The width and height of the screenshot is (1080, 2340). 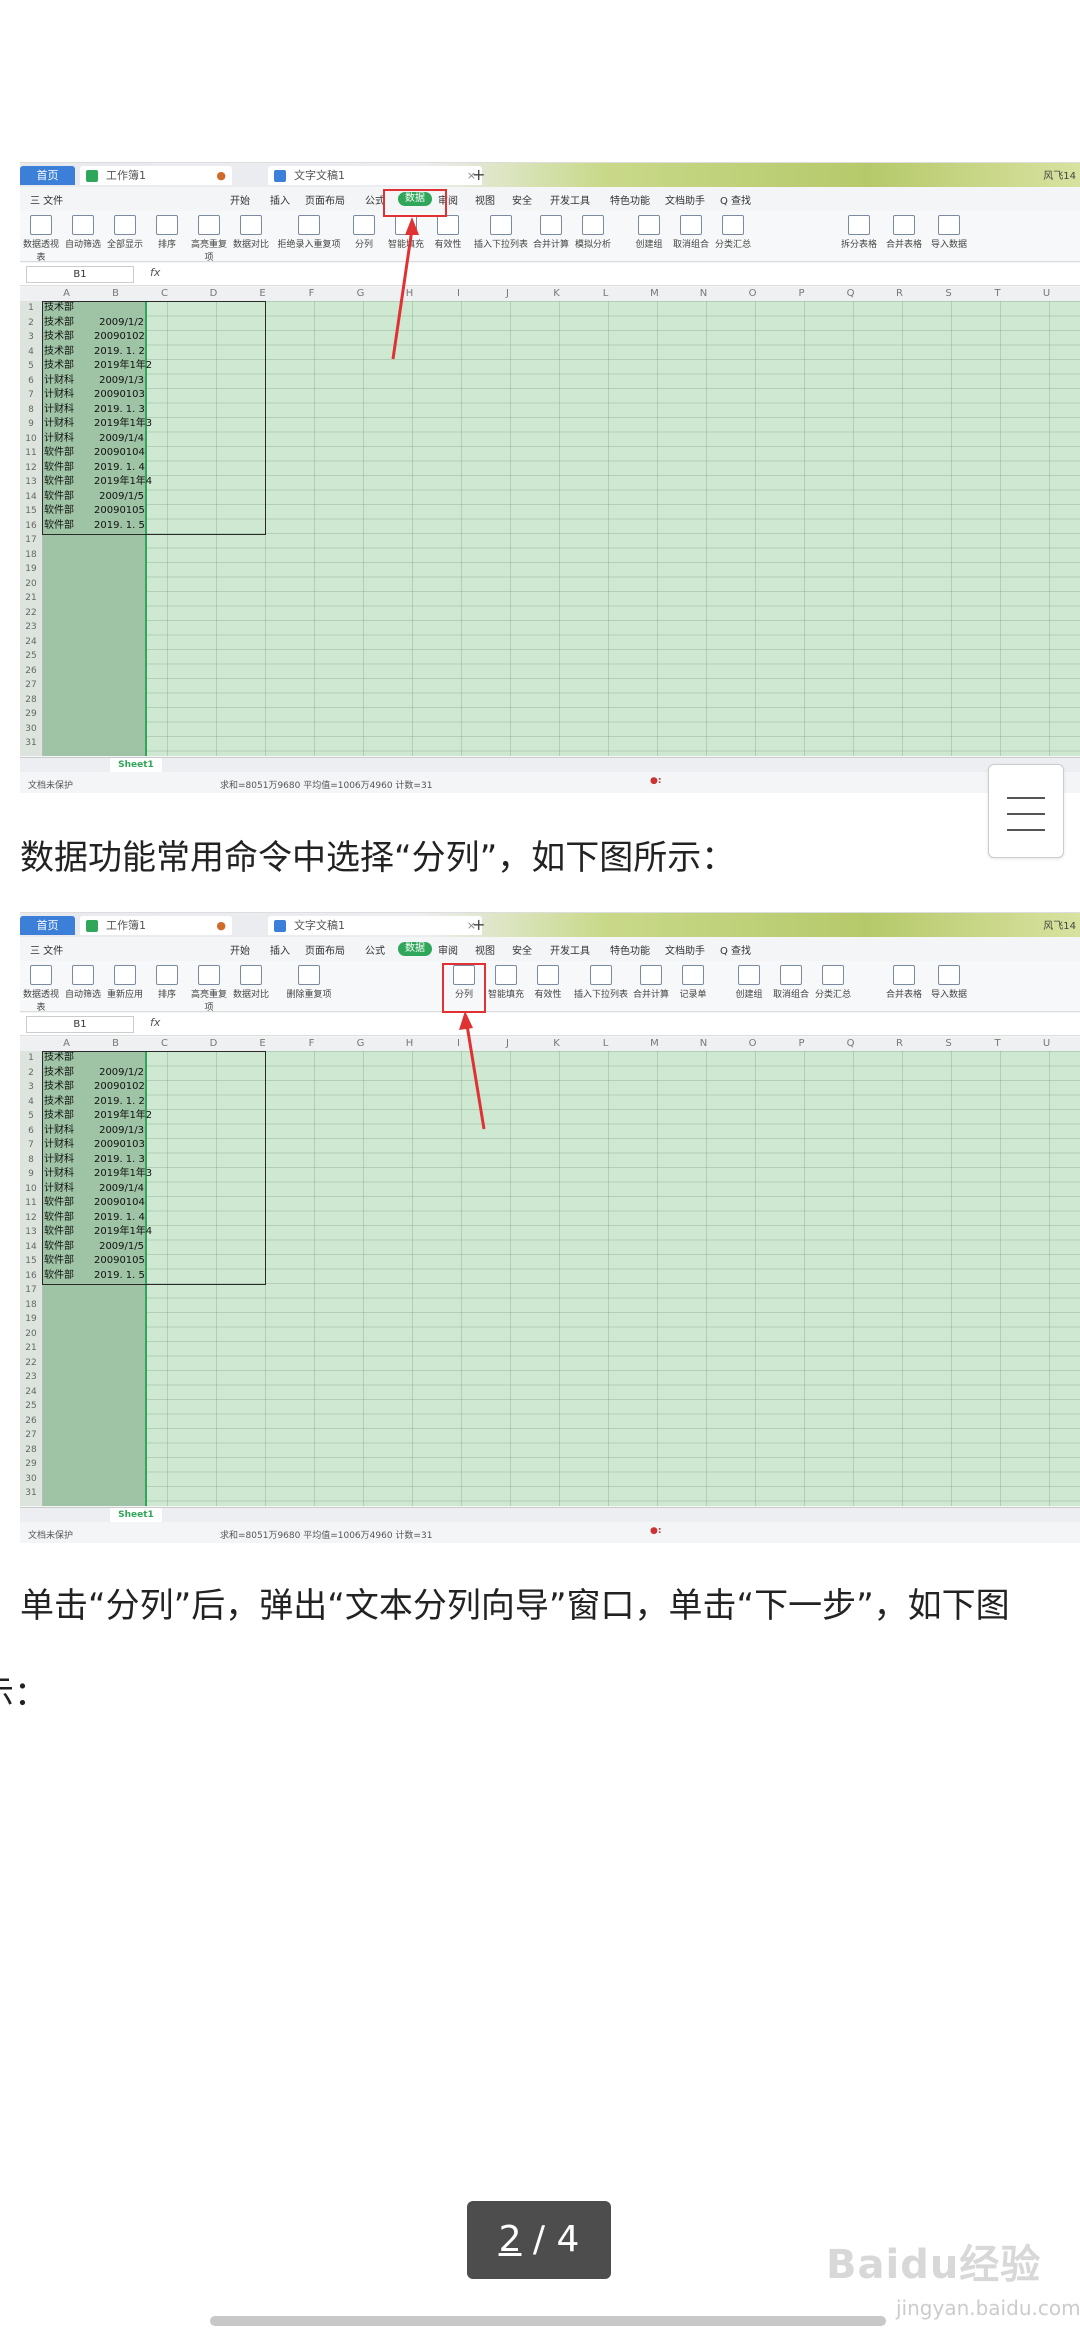 What do you see at coordinates (24, 1694) in the screenshot?
I see `caption-2-continued: 示：` at bounding box center [24, 1694].